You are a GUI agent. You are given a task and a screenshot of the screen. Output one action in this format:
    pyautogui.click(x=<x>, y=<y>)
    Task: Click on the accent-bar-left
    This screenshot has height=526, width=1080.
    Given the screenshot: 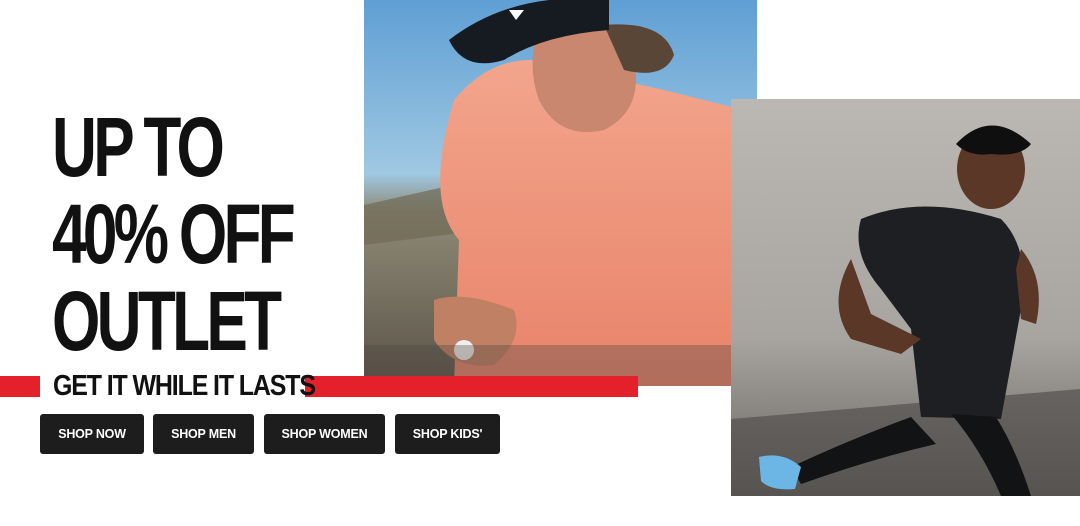 What is the action you would take?
    pyautogui.click(x=20, y=386)
    